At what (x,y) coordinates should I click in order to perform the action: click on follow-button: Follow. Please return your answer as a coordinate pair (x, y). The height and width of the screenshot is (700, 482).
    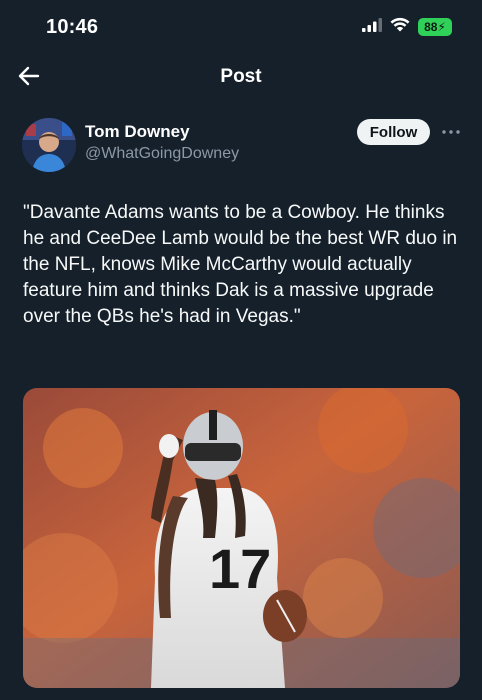
    Looking at the image, I should click on (393, 132).